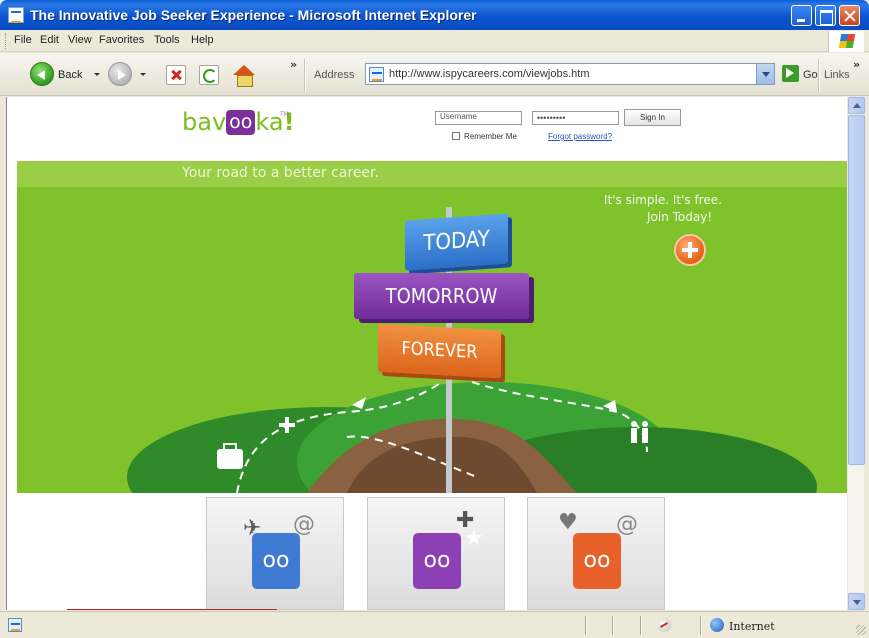 The image size is (869, 638). What do you see at coordinates (825, 15) in the screenshot?
I see `maximize-button` at bounding box center [825, 15].